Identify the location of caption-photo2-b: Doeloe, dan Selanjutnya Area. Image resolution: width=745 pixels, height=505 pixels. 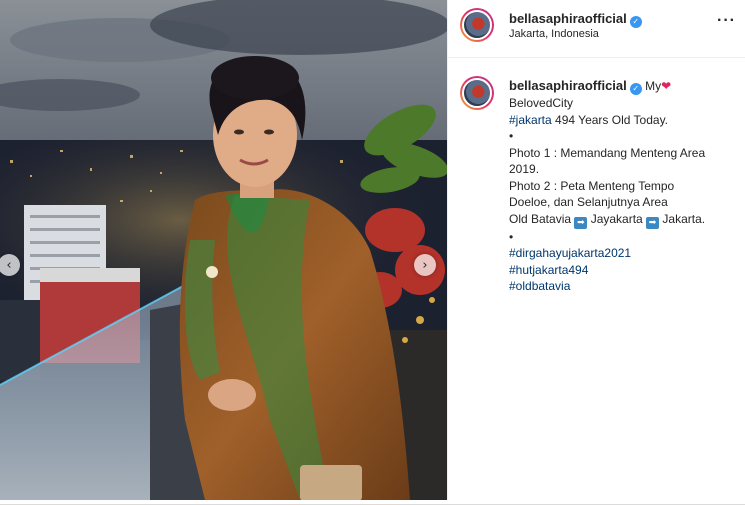
(588, 202).